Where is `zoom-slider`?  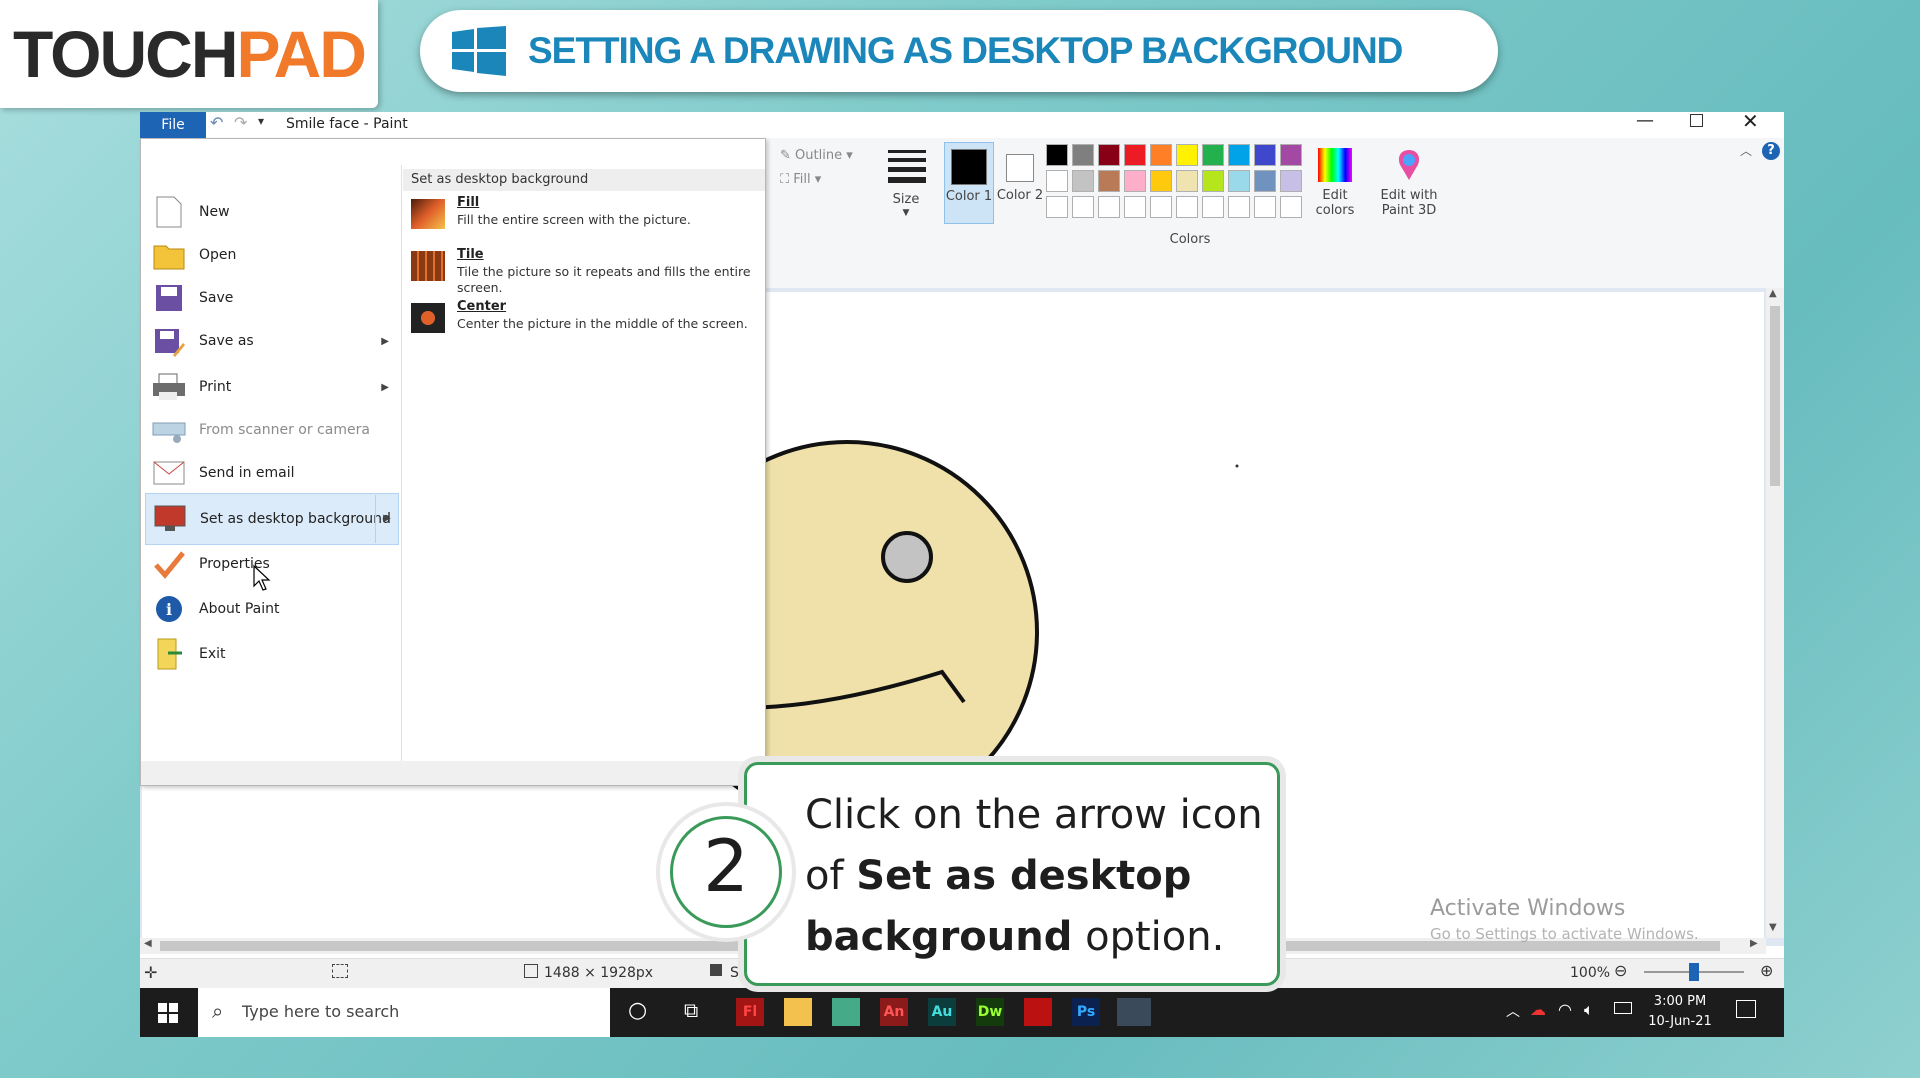 zoom-slider is located at coordinates (1694, 972).